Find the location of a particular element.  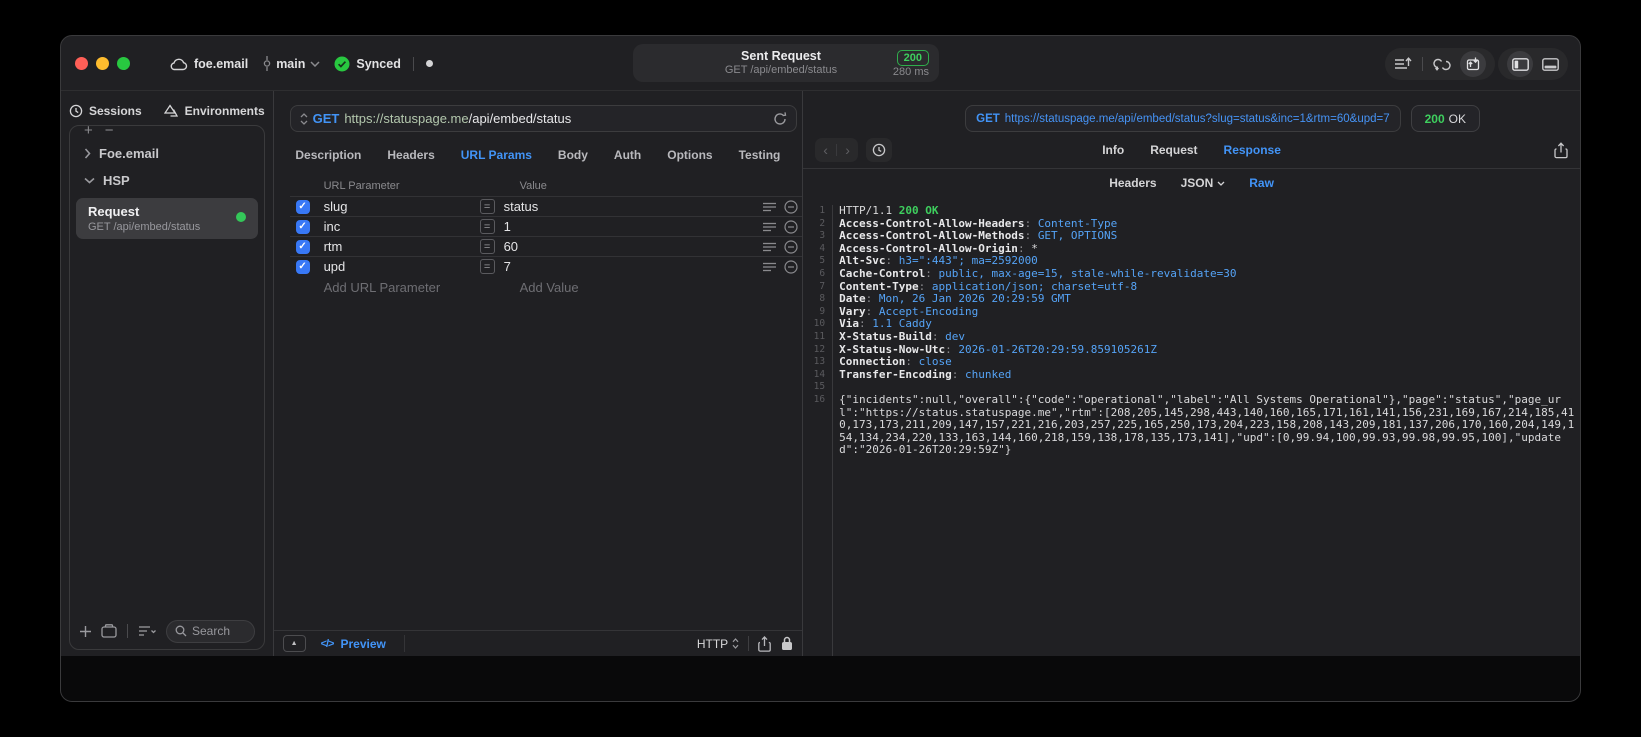

response-line: 14 Transfer-Encoding: chunked is located at coordinates (1191, 374).